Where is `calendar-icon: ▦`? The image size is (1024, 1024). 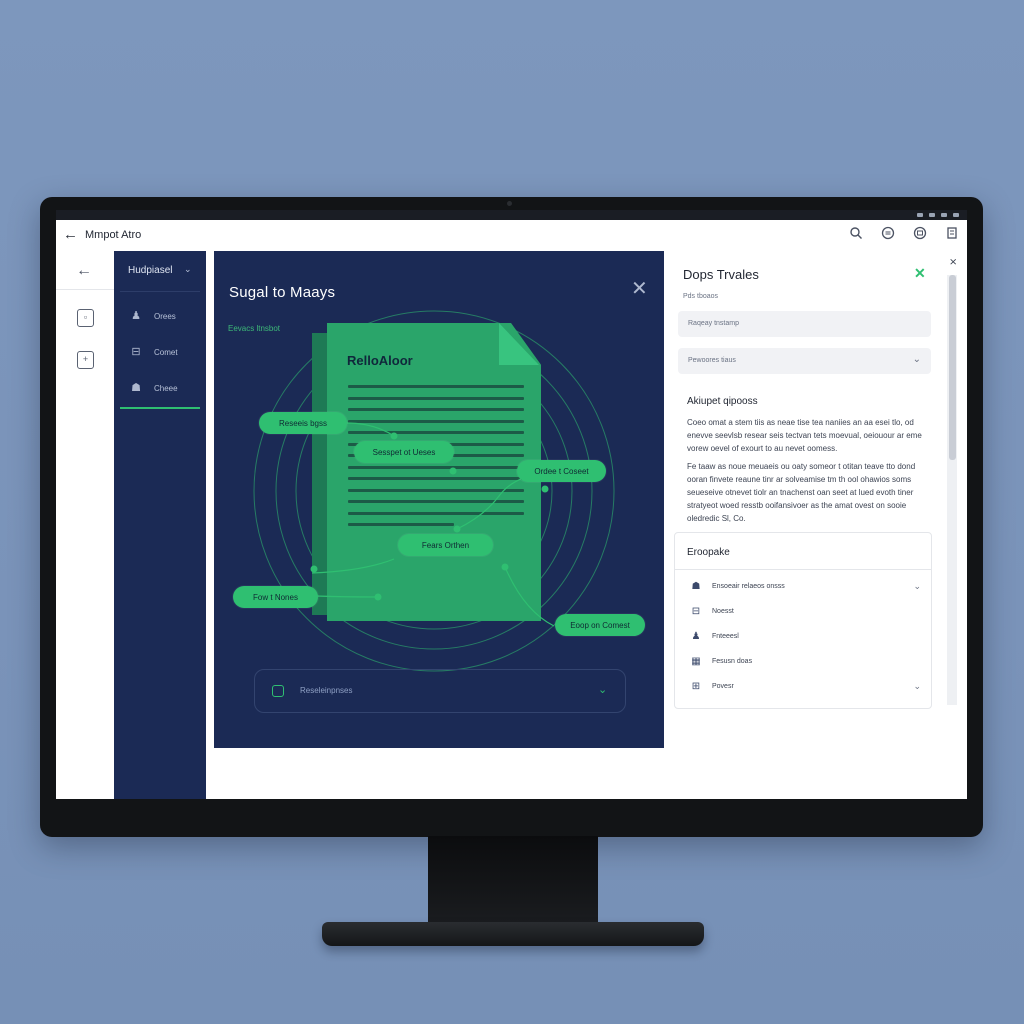
calendar-icon: ▦ is located at coordinates (696, 661).